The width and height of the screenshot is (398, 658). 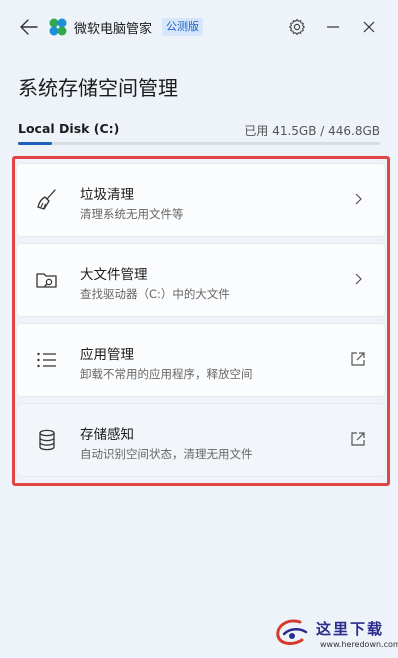 I want to click on disk-usage-track, so click(x=199, y=143).